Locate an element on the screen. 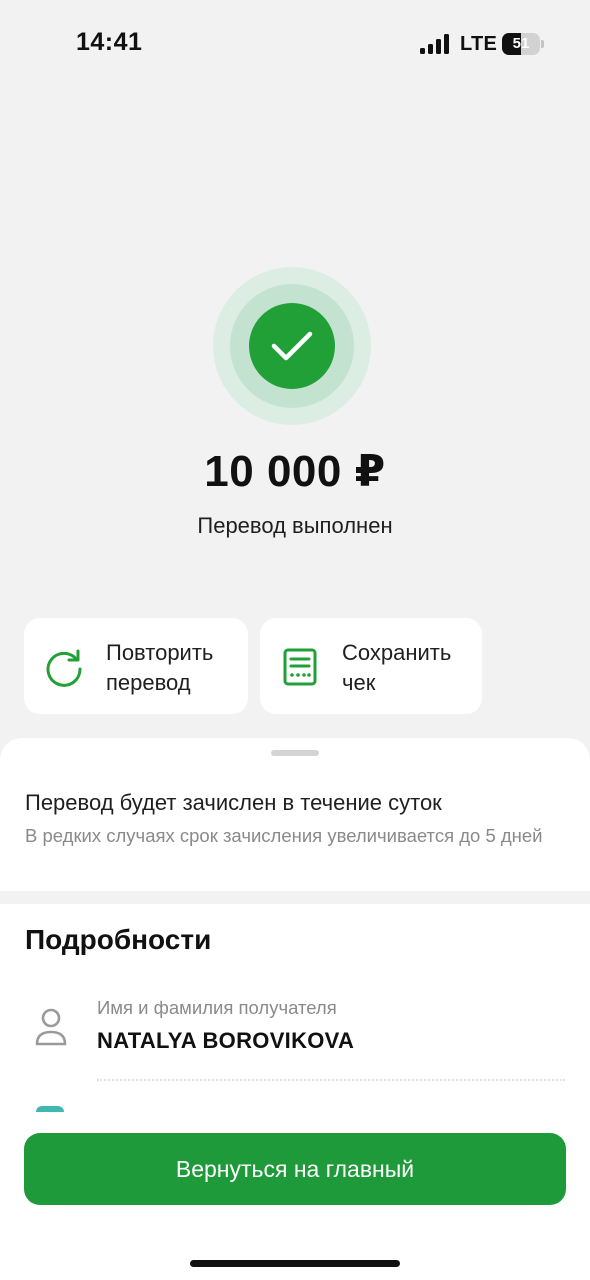 This screenshot has width=590, height=1280. repeat-transfer-button: Повторить перевод is located at coordinates (136, 666).